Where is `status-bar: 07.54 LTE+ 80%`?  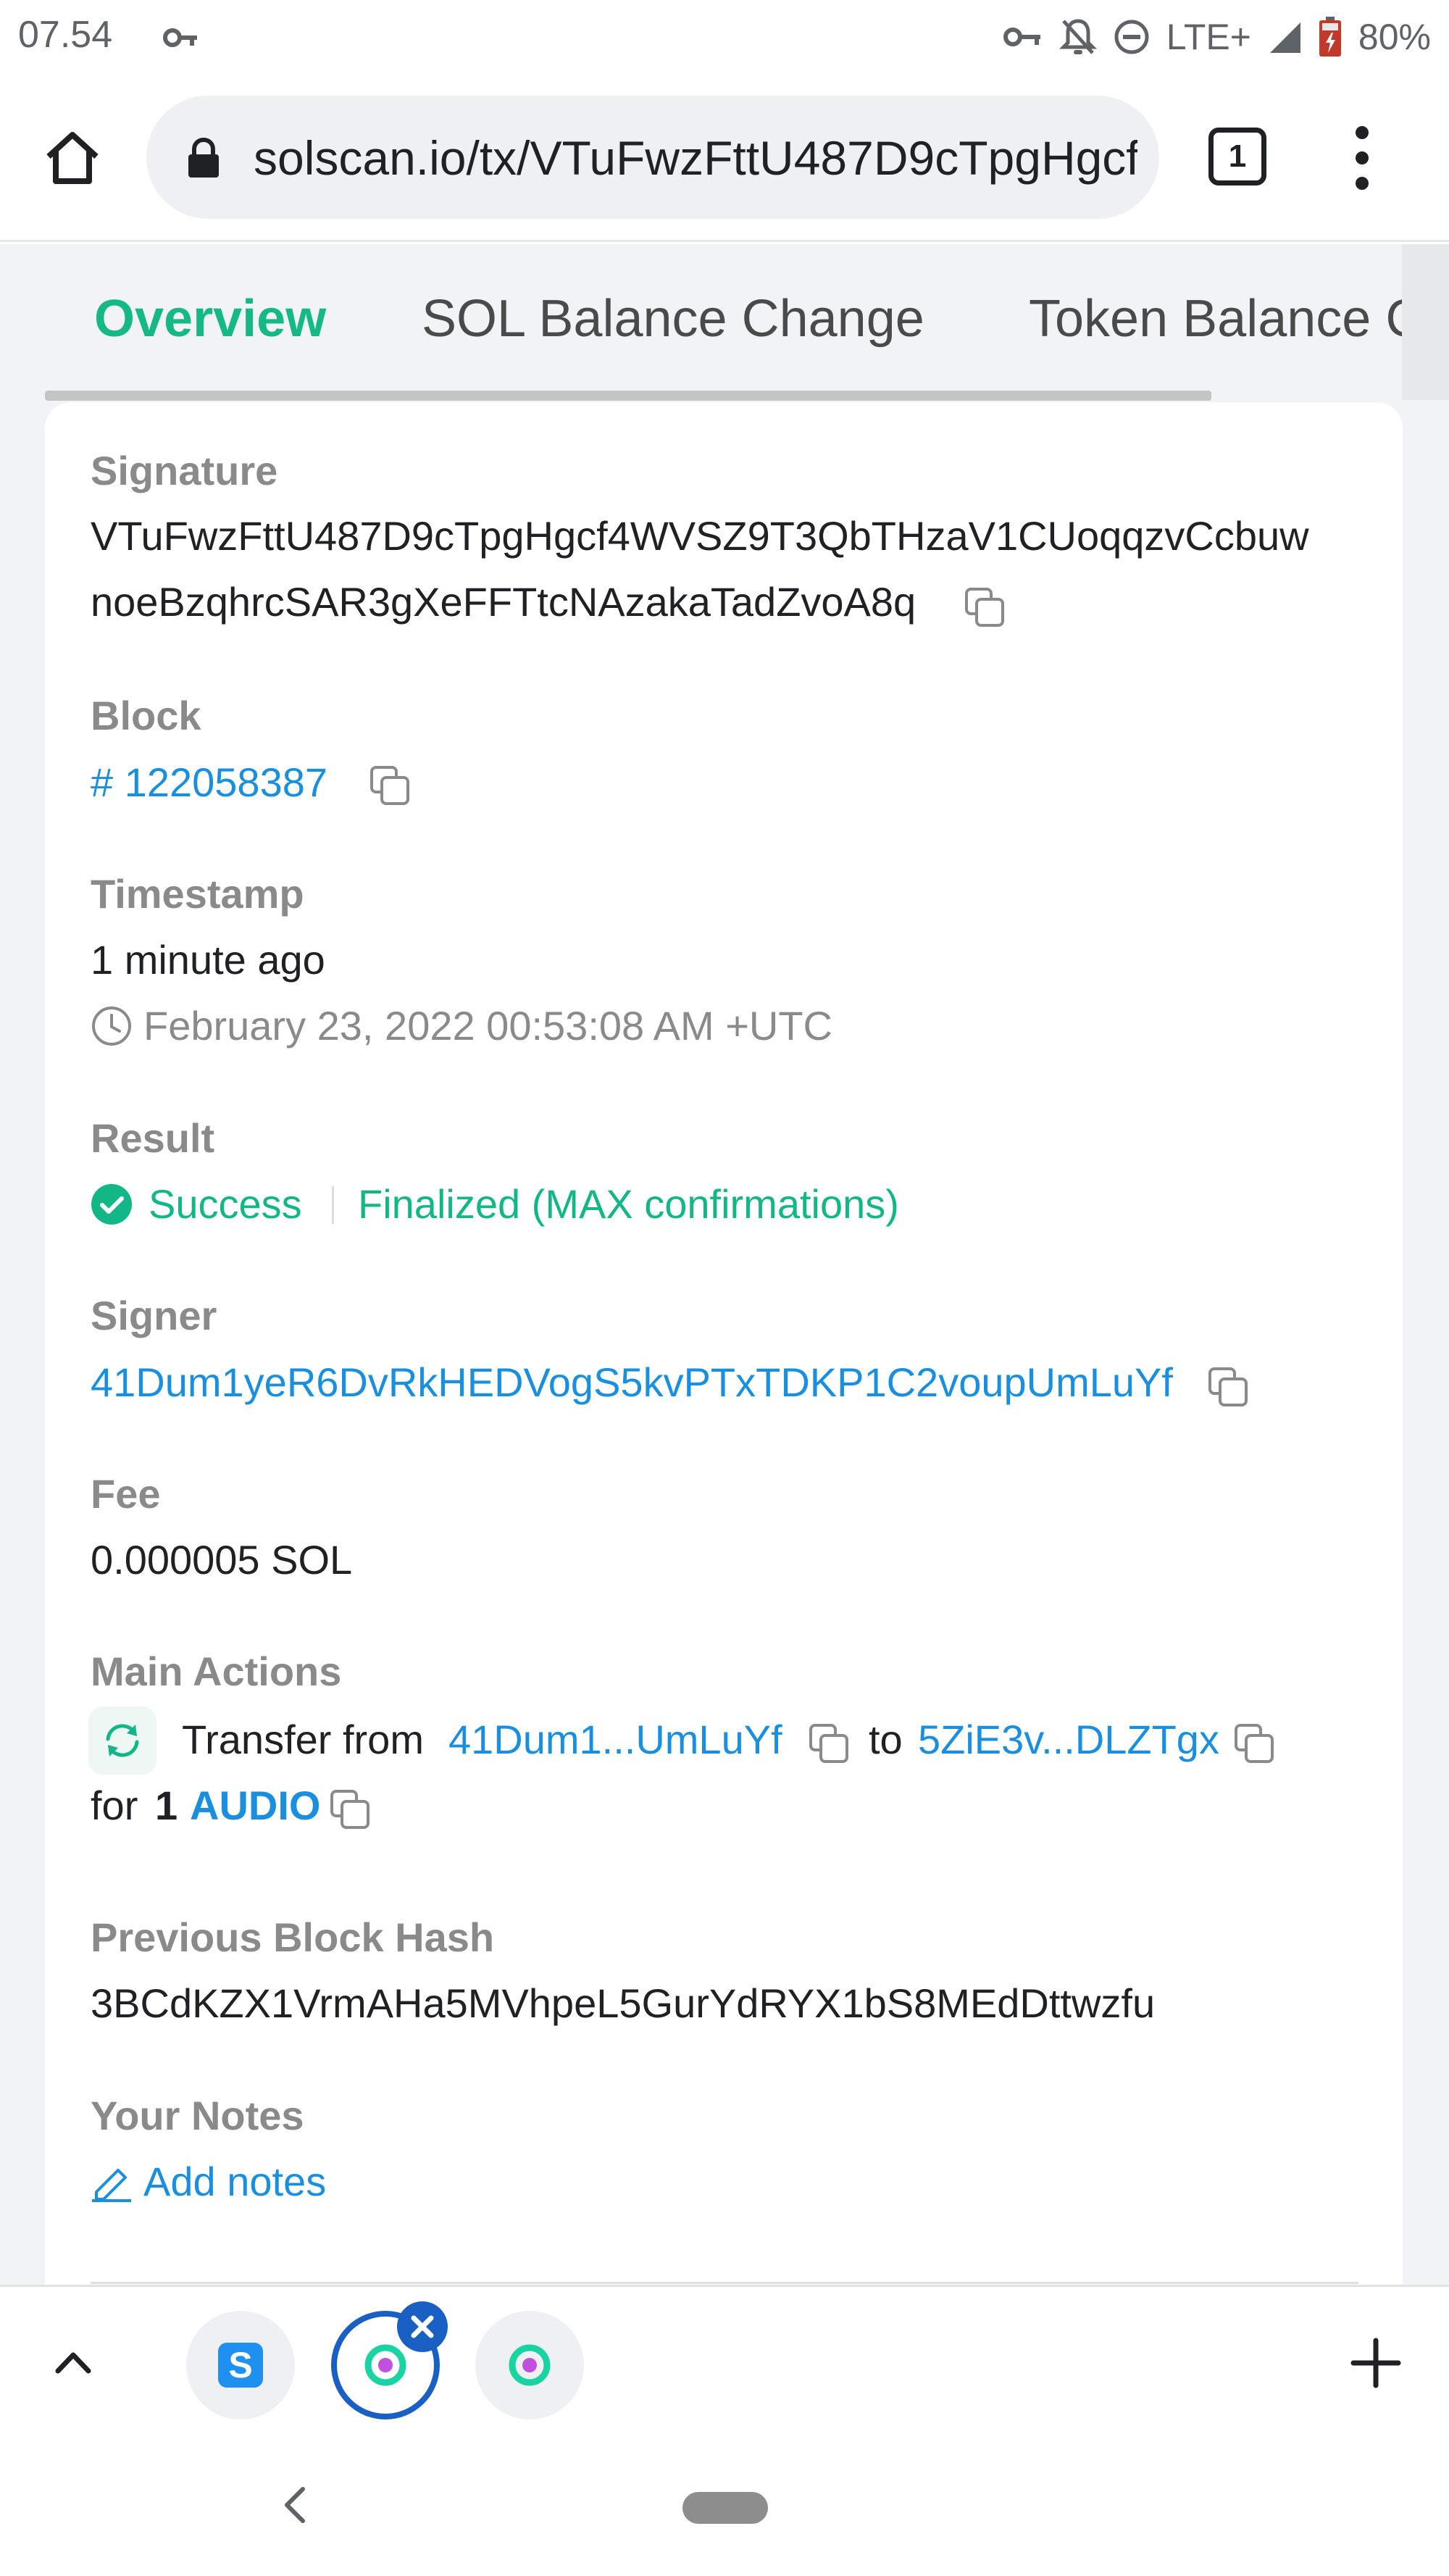
status-bar: 07.54 LTE+ 80% is located at coordinates (724, 37).